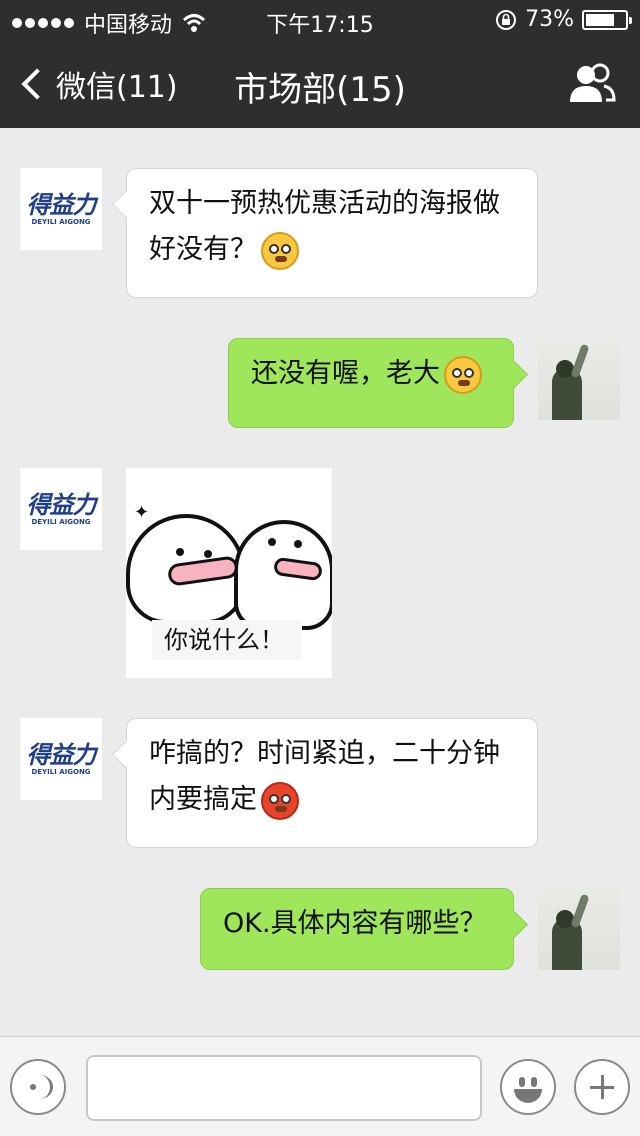 This screenshot has width=640, height=1136. Describe the element at coordinates (607, 19) in the screenshot. I see `battery-icon` at that location.